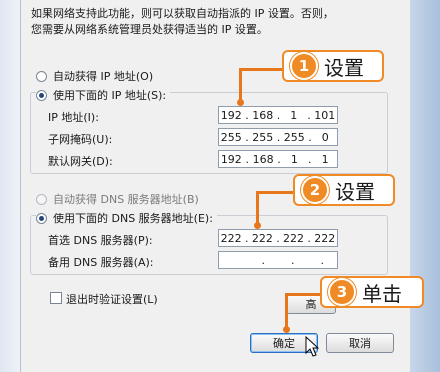  I want to click on validate-label: 退出时验证设置(L), so click(112, 299).